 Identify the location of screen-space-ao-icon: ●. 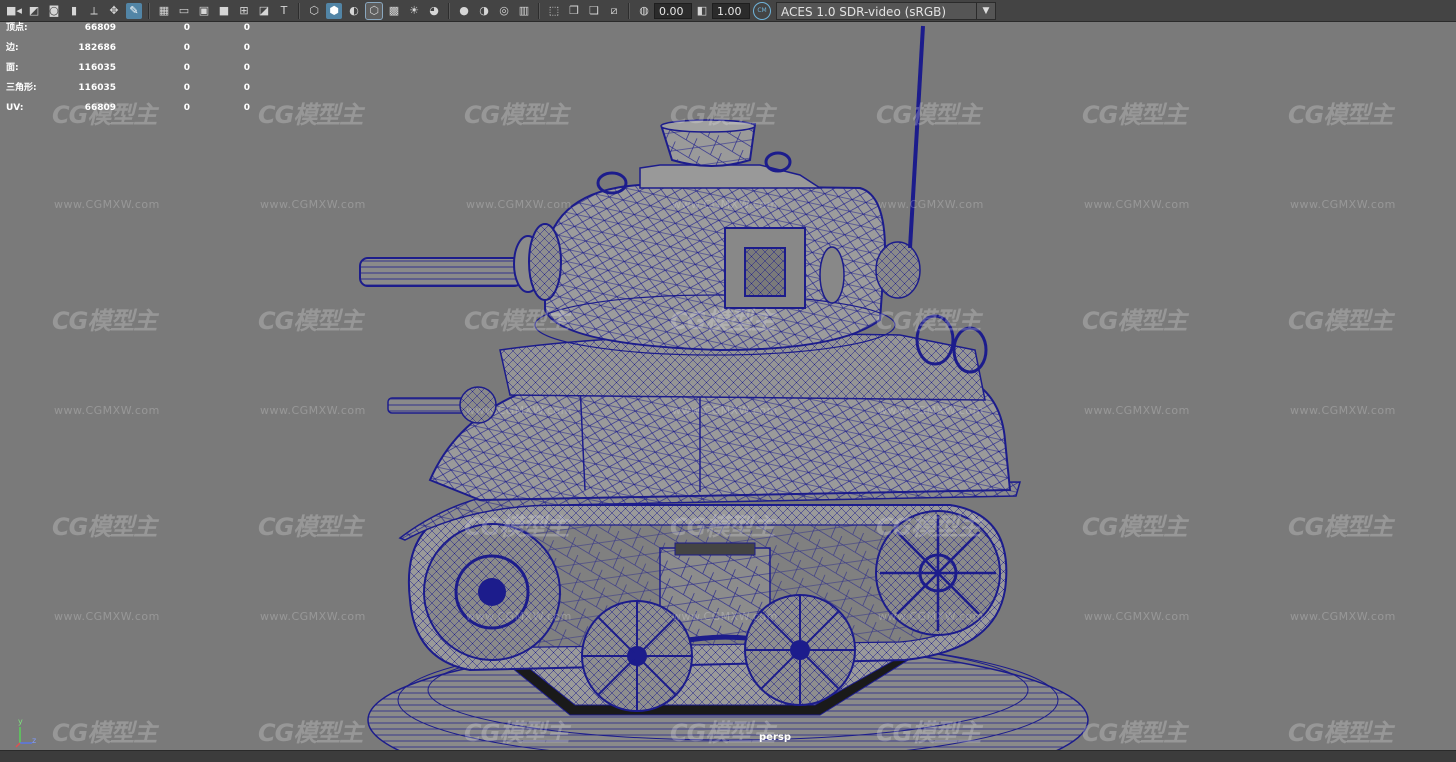
(464, 11).